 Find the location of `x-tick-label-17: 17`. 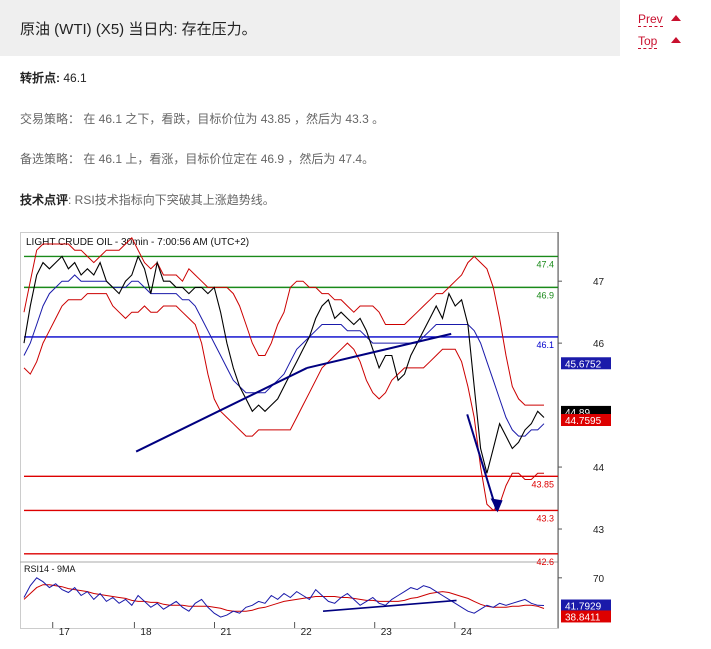

x-tick-label-17: 17 is located at coordinates (65, 632).